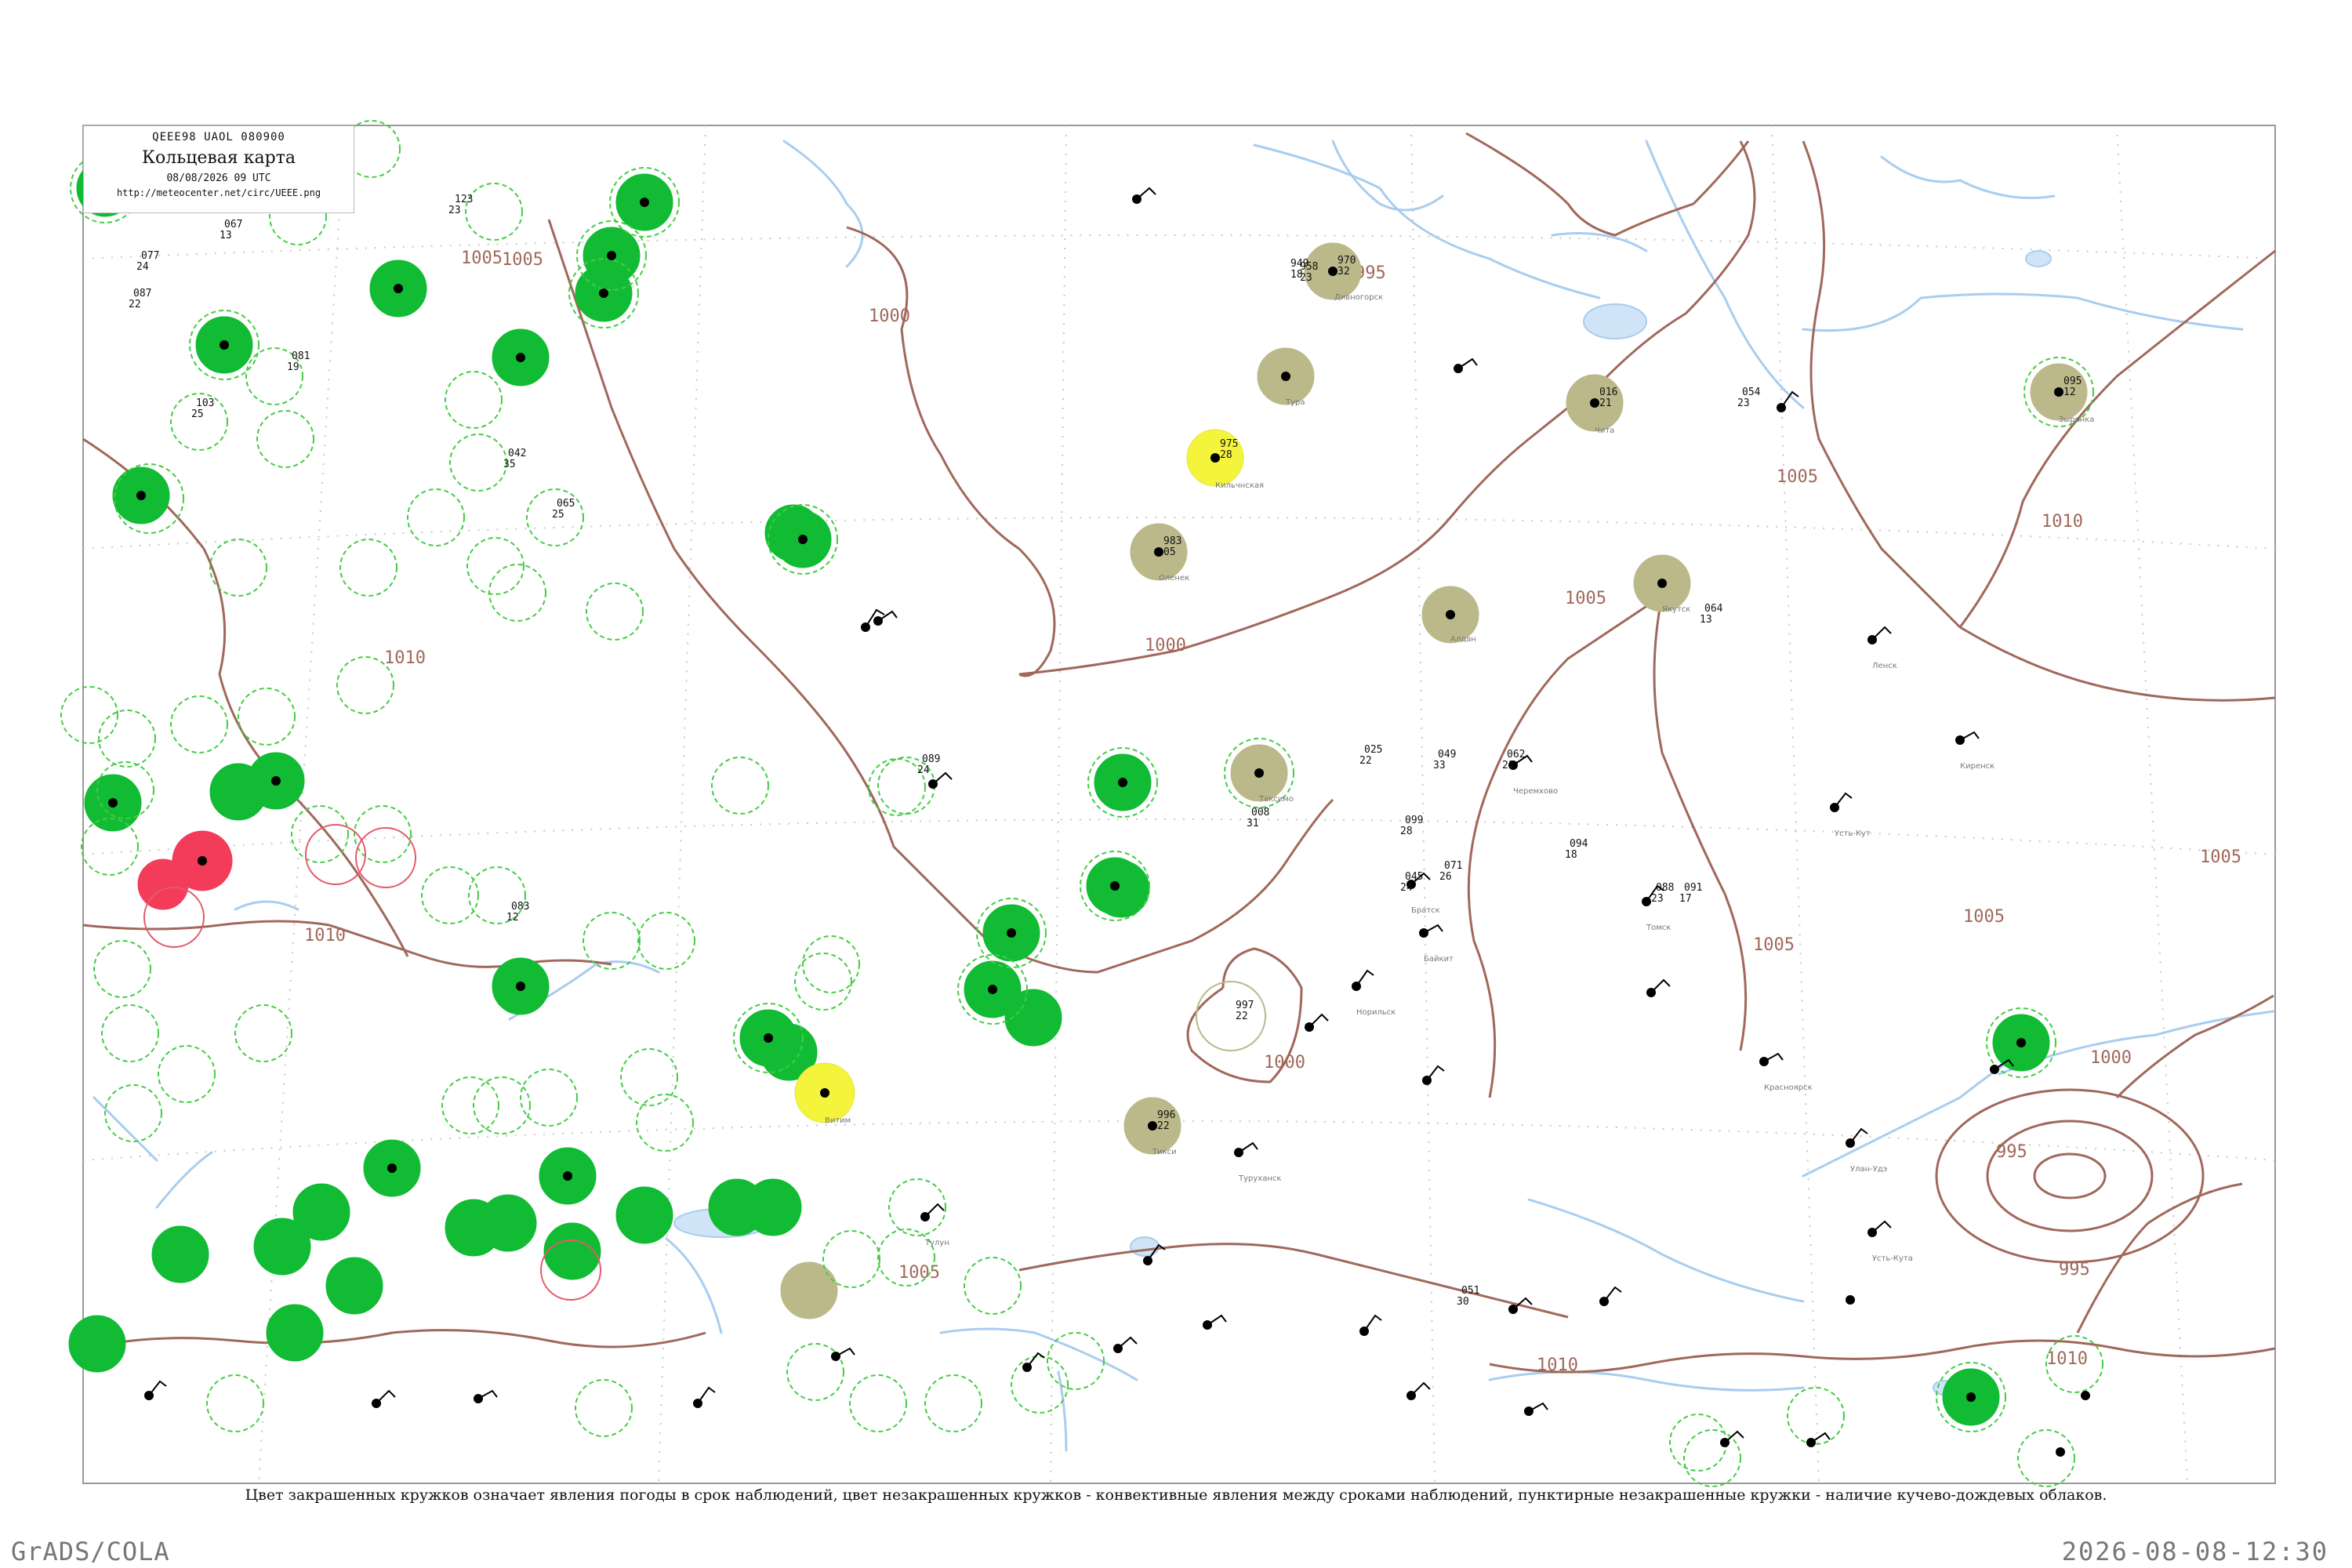 Image resolution: width=2352 pixels, height=1568 pixels. What do you see at coordinates (1608, 392) in the screenshot?
I see `station-pressure: 016` at bounding box center [1608, 392].